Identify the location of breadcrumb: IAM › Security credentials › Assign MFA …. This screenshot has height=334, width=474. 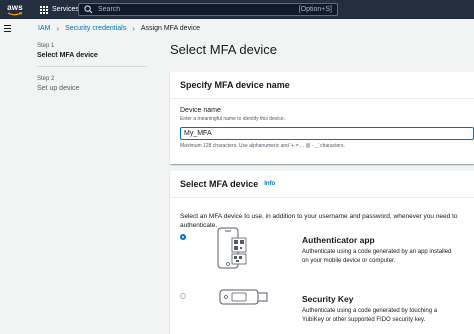
(119, 28).